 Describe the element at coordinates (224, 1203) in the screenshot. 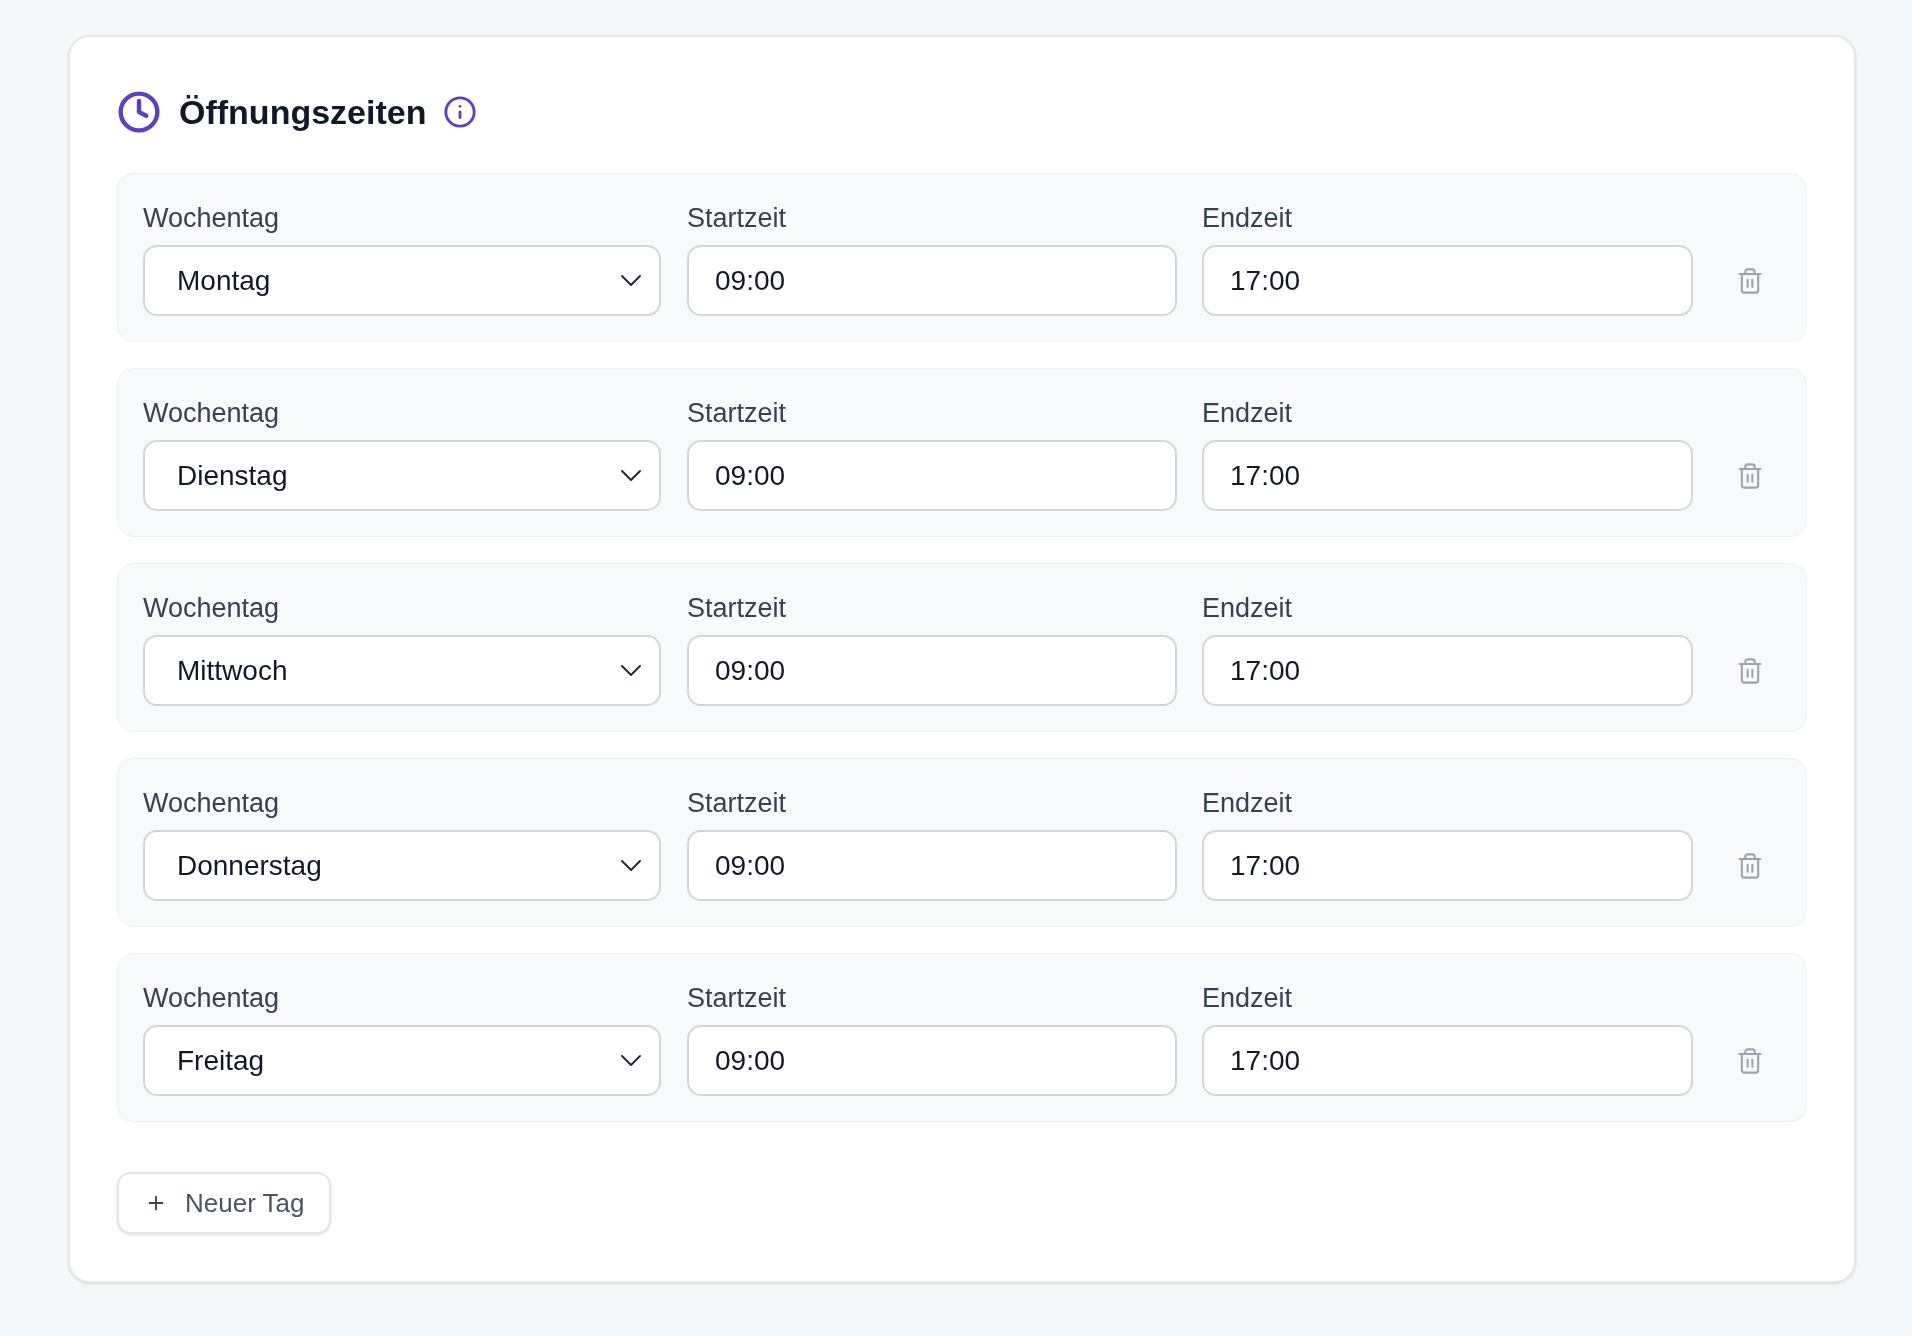

I see `add-day-button: Neuer Tag` at that location.